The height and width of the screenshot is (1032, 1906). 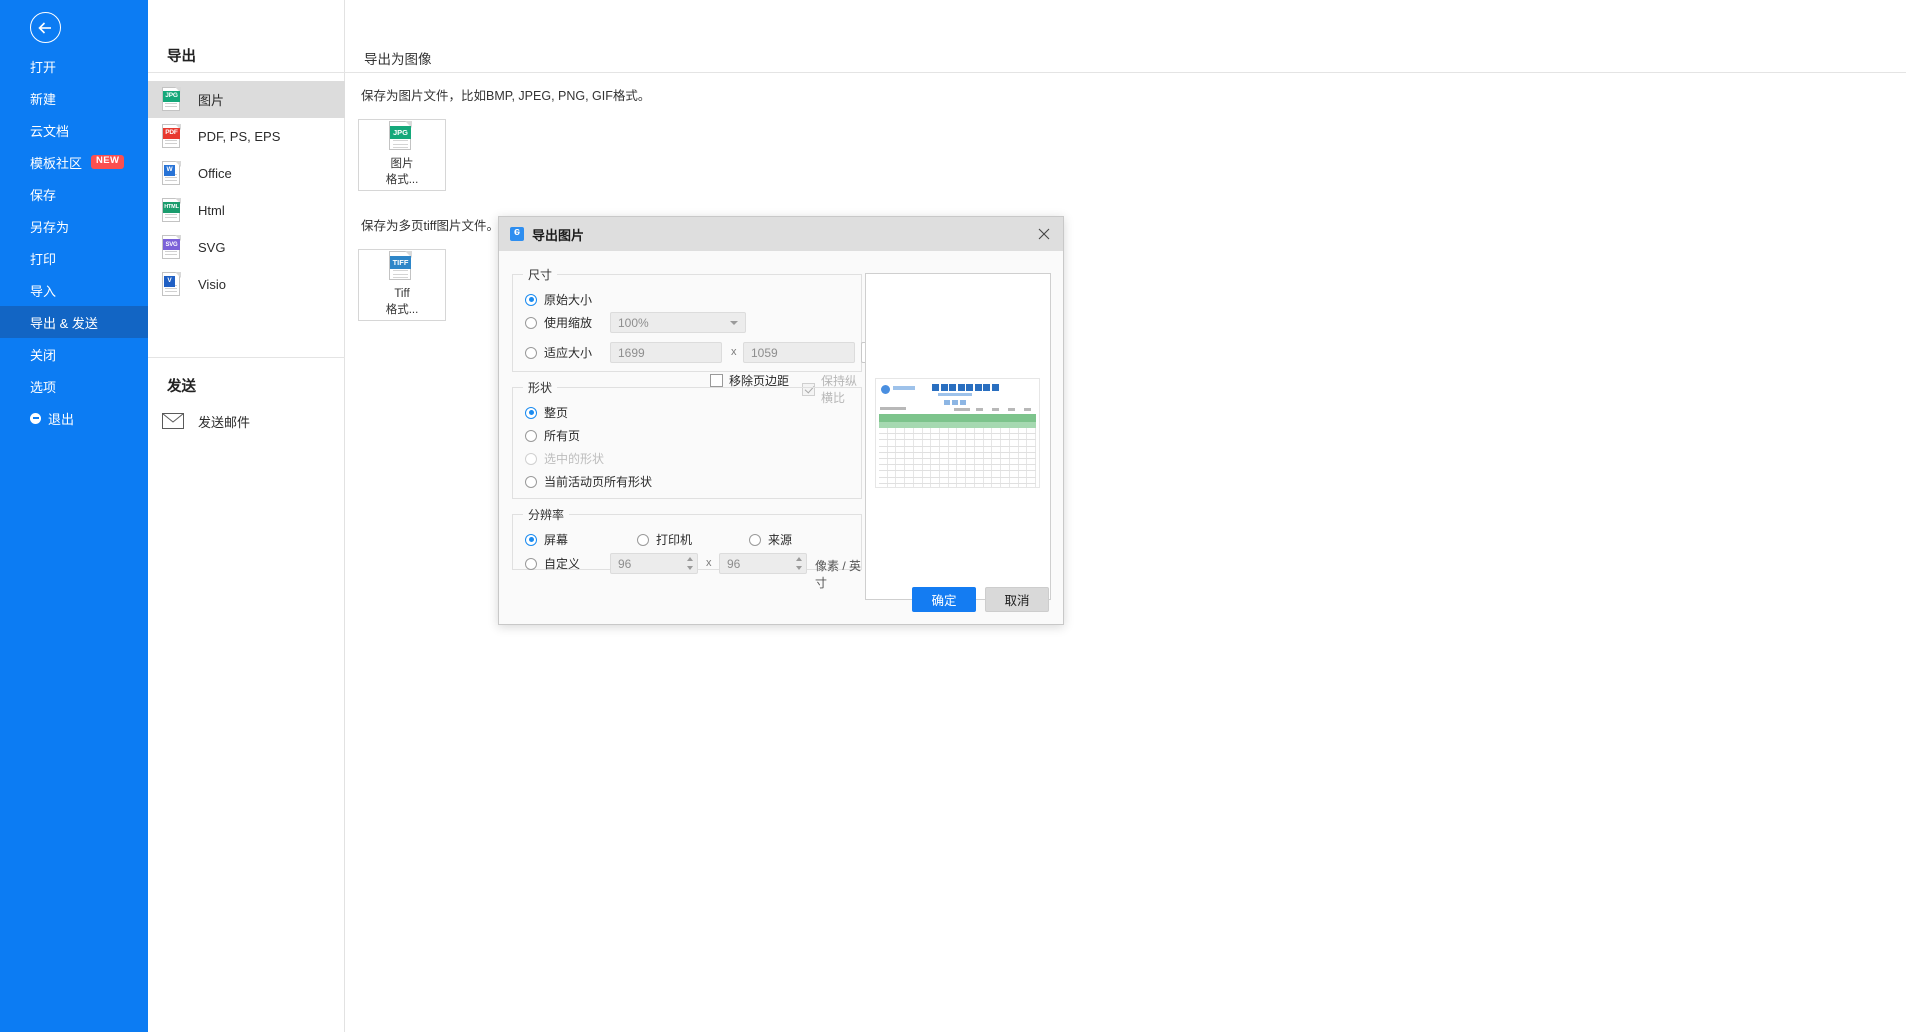 What do you see at coordinates (74, 418) in the screenshot?
I see `sidebar-item-exit: 退出` at bounding box center [74, 418].